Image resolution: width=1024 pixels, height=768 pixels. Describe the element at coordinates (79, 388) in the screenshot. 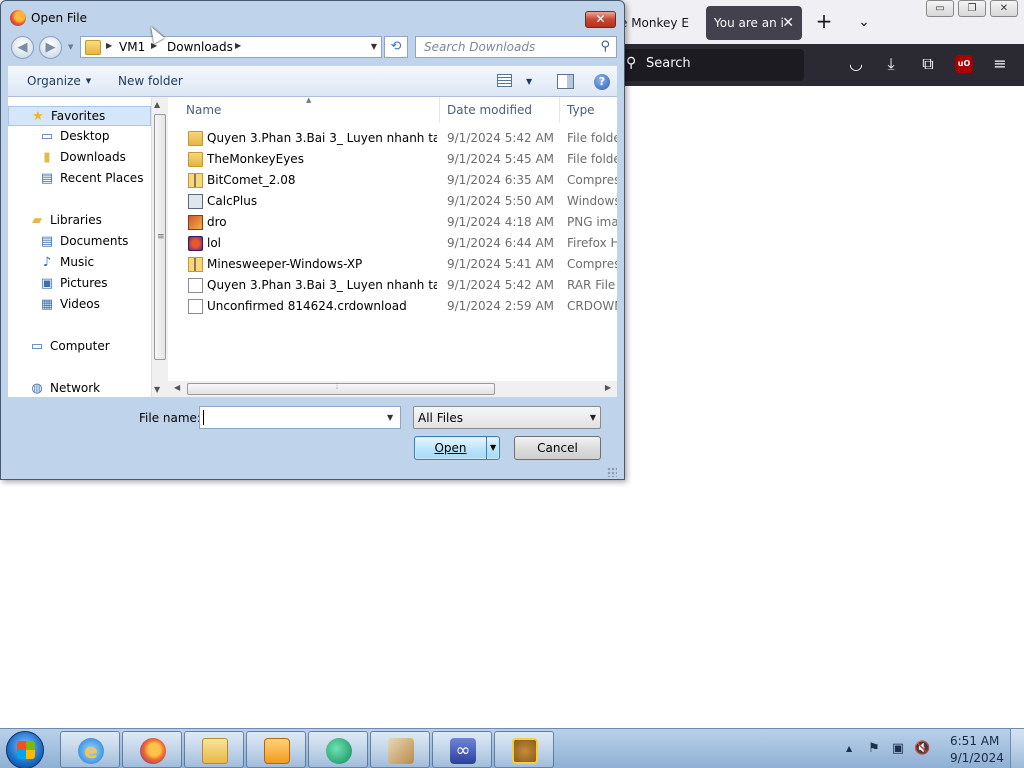

I see `nav-network: ◍ Network` at that location.